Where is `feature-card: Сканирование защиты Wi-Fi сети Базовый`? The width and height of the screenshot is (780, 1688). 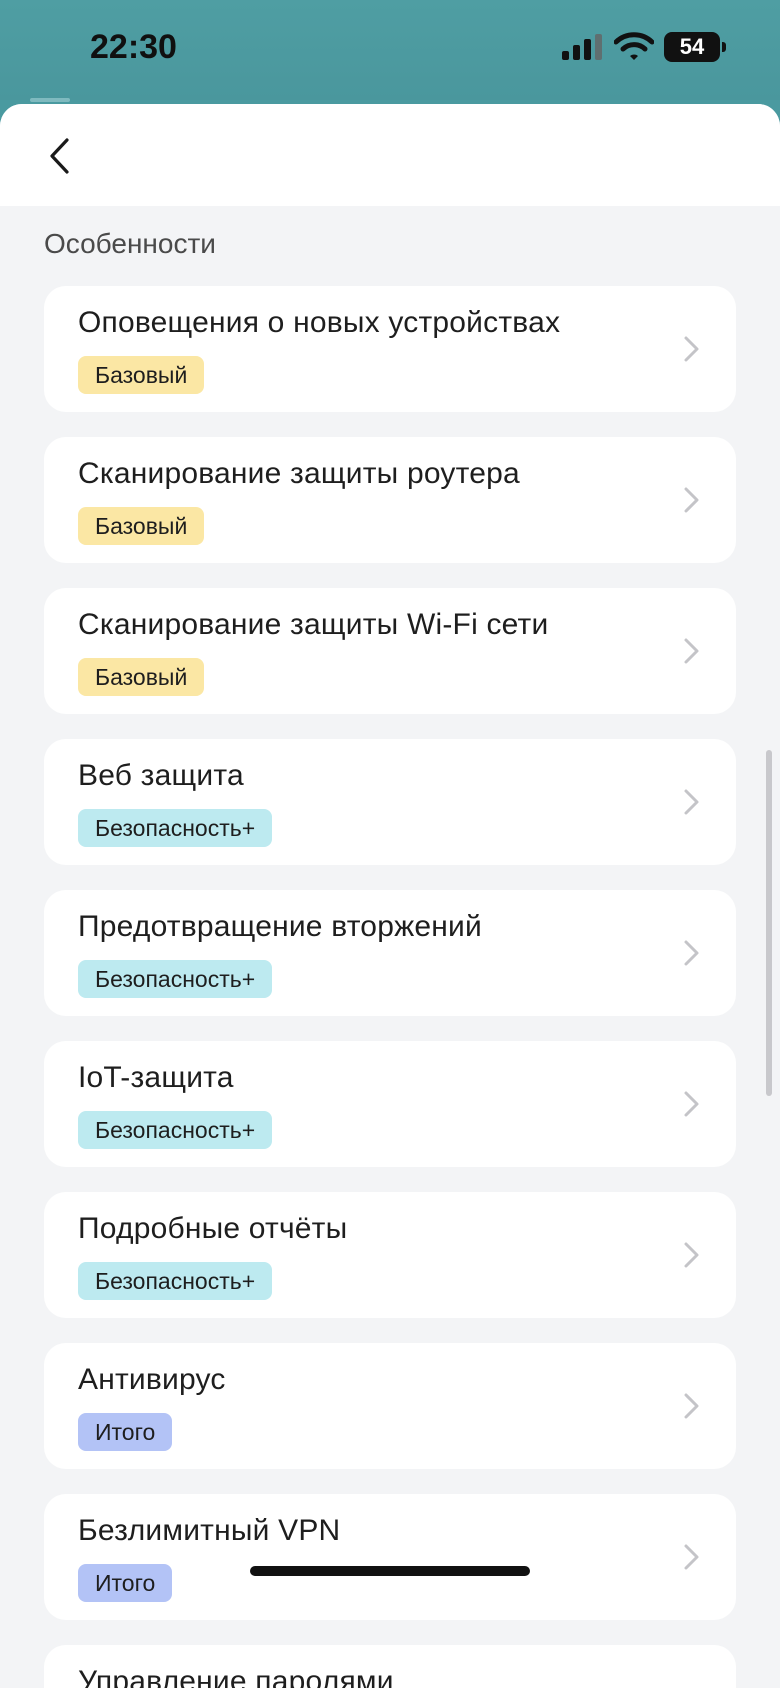 feature-card: Сканирование защиты Wi-Fi сети Базовый is located at coordinates (390, 651).